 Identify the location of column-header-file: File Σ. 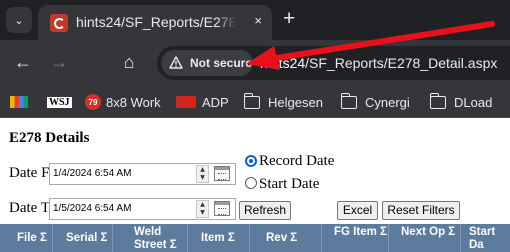
(26, 238).